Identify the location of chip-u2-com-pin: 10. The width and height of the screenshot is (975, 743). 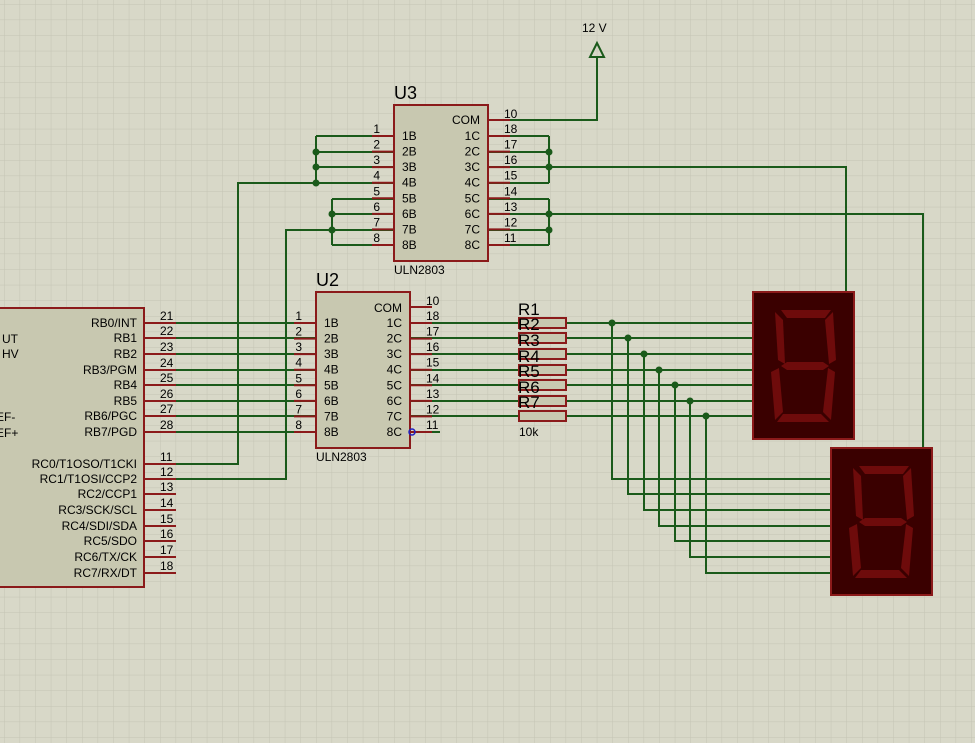
(433, 301).